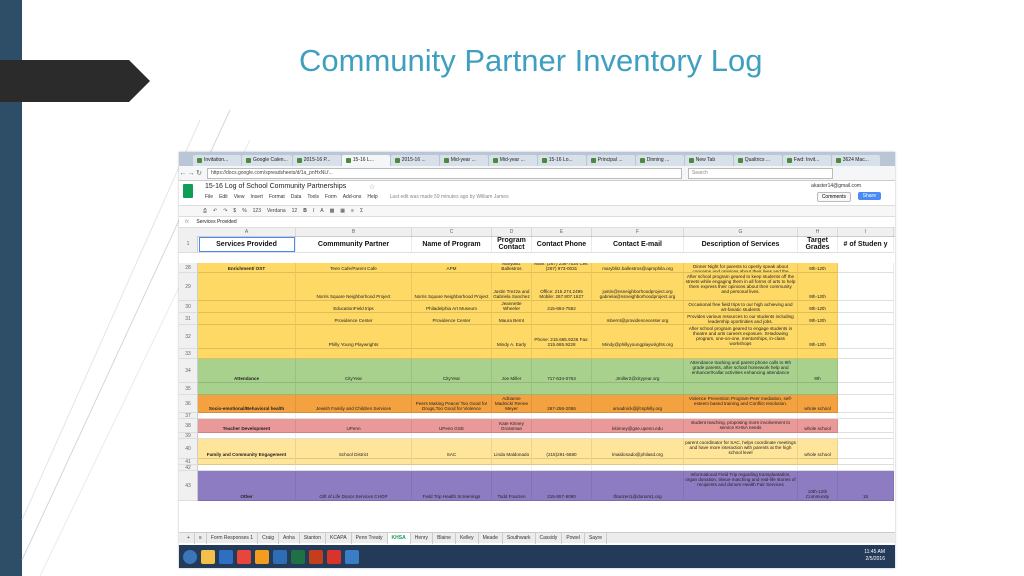 This screenshot has width=1024, height=576. Describe the element at coordinates (596, 538) in the screenshot. I see `sheet-tab: Sayre` at that location.